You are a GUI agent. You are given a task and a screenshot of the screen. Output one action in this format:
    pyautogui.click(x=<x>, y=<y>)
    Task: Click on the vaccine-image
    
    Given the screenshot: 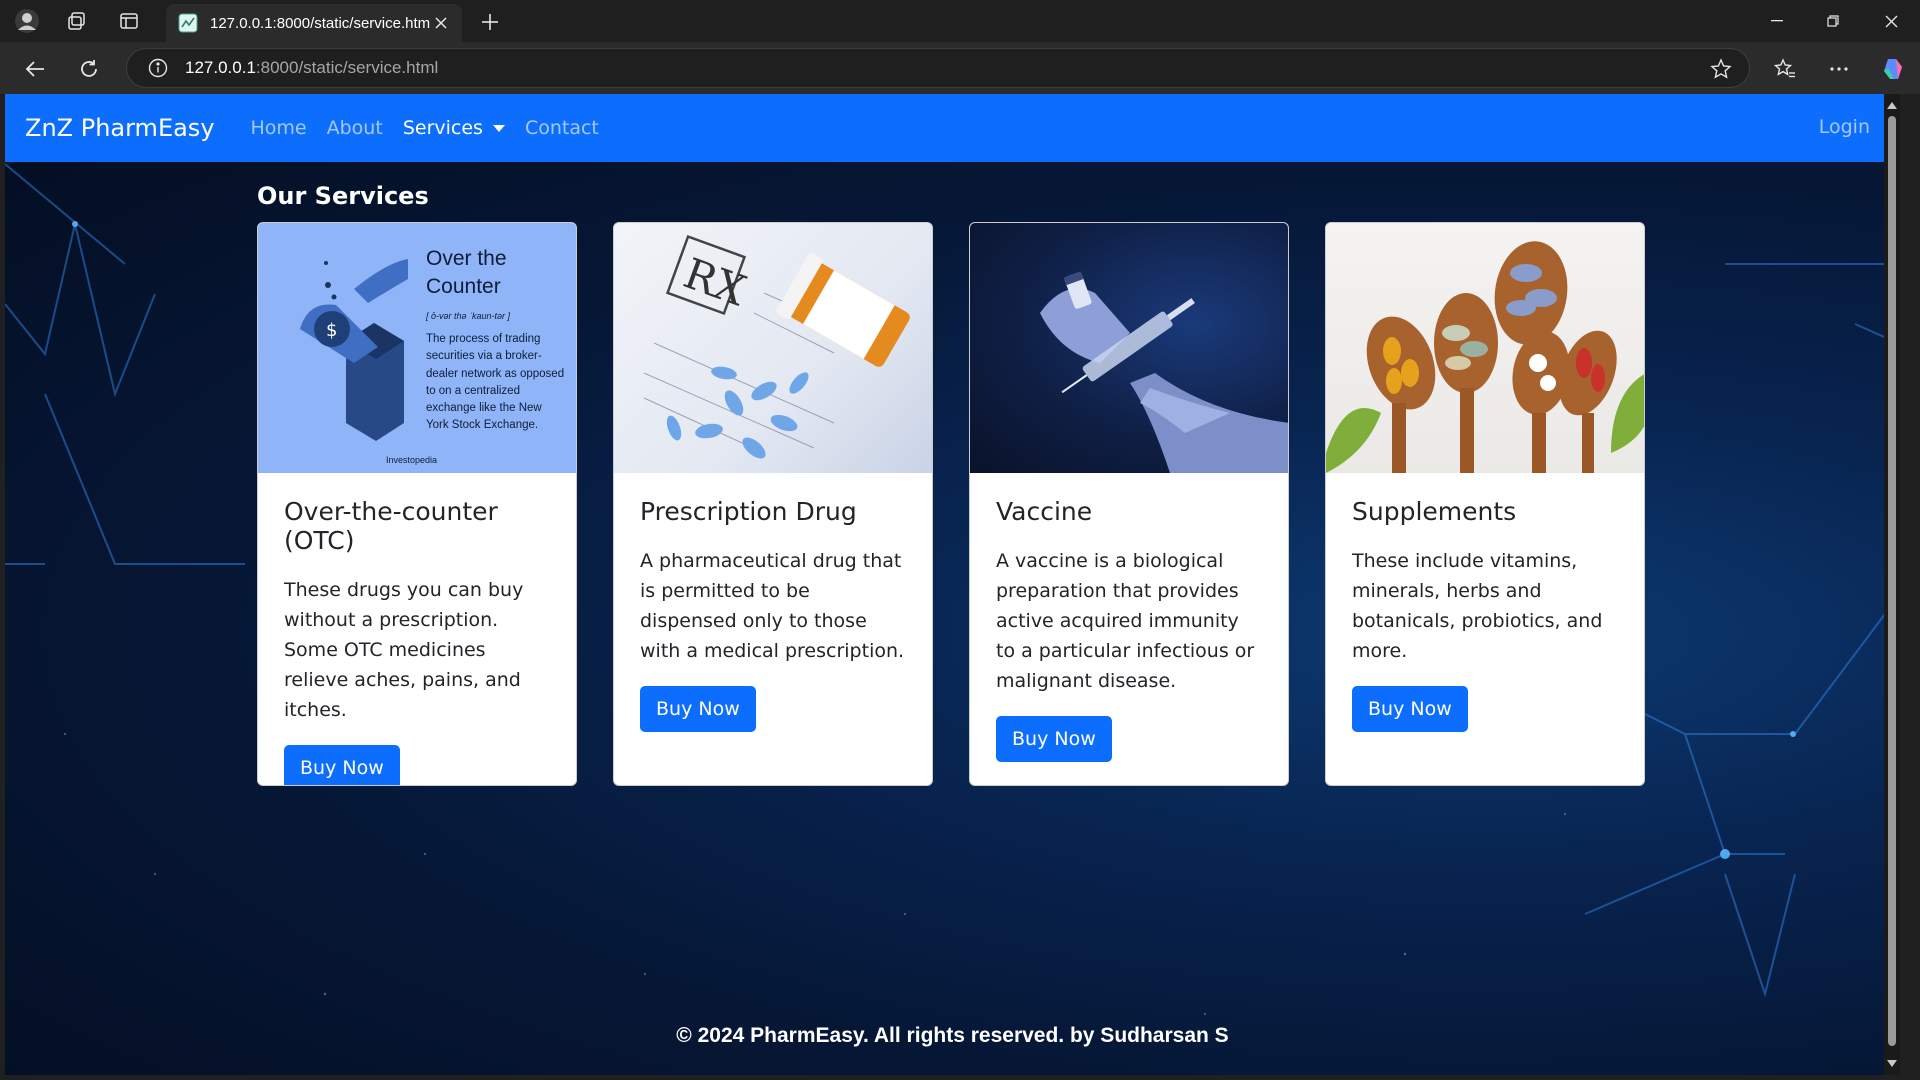 What is the action you would take?
    pyautogui.click(x=1129, y=348)
    